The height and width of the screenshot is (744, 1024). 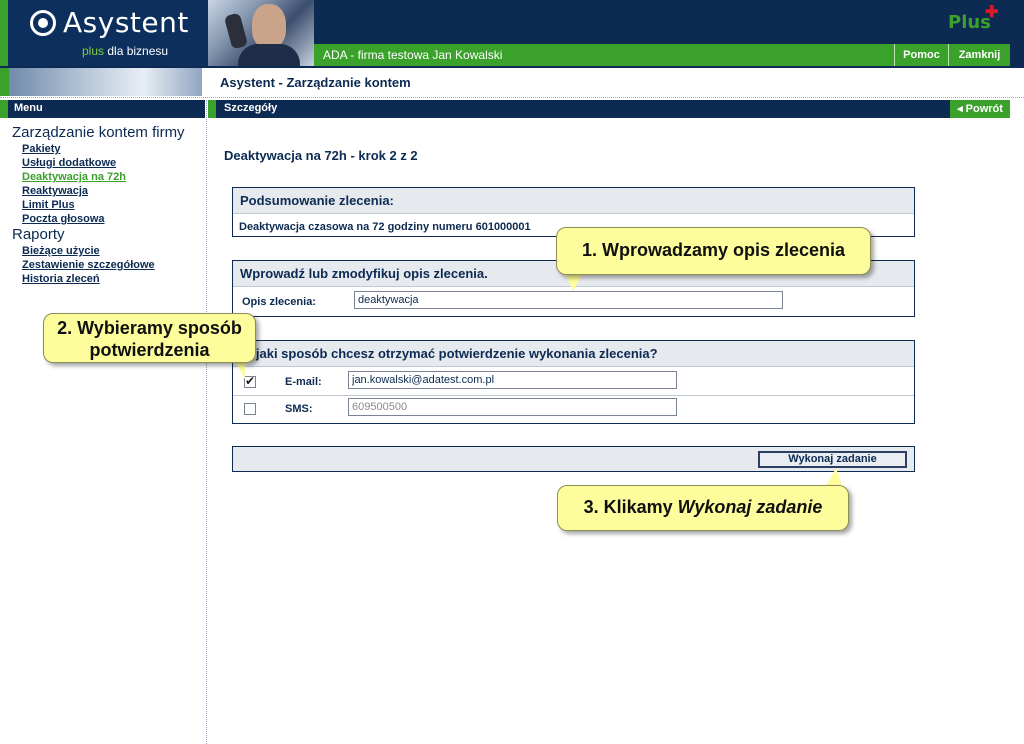 I want to click on face-graphic, so click(x=269, y=26).